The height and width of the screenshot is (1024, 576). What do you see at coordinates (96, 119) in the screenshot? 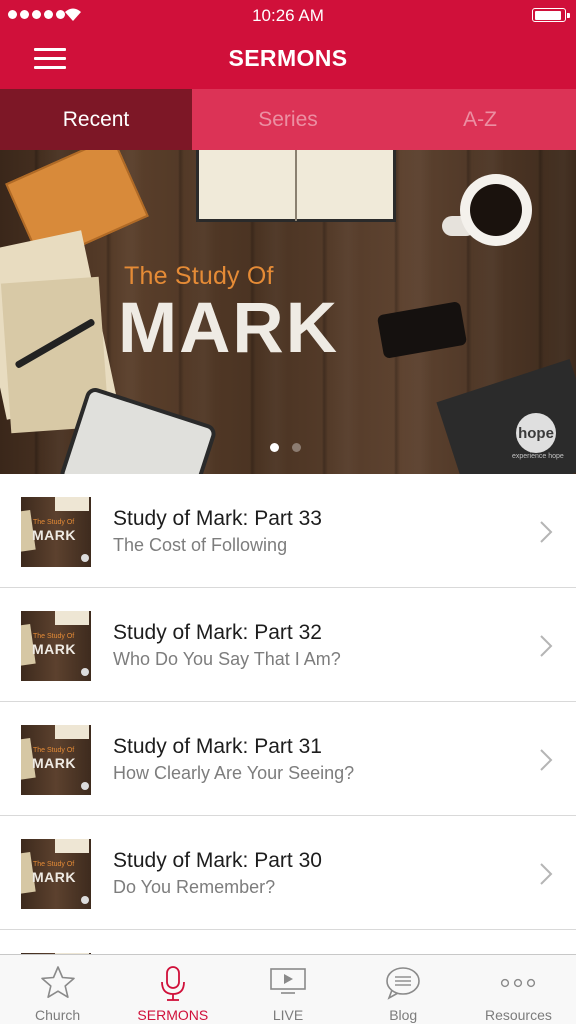
I see `tab-recent: Recent` at bounding box center [96, 119].